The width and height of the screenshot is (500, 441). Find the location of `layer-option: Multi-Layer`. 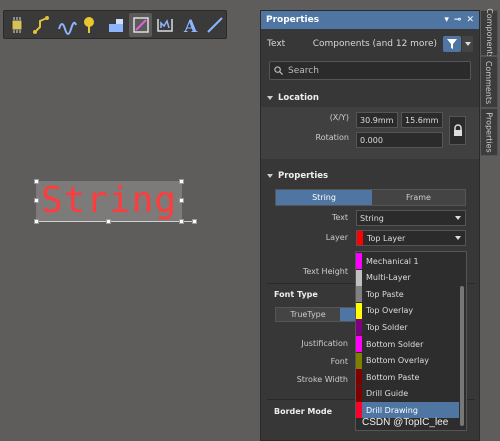

layer-option: Multi-Layer is located at coordinates (407, 277).